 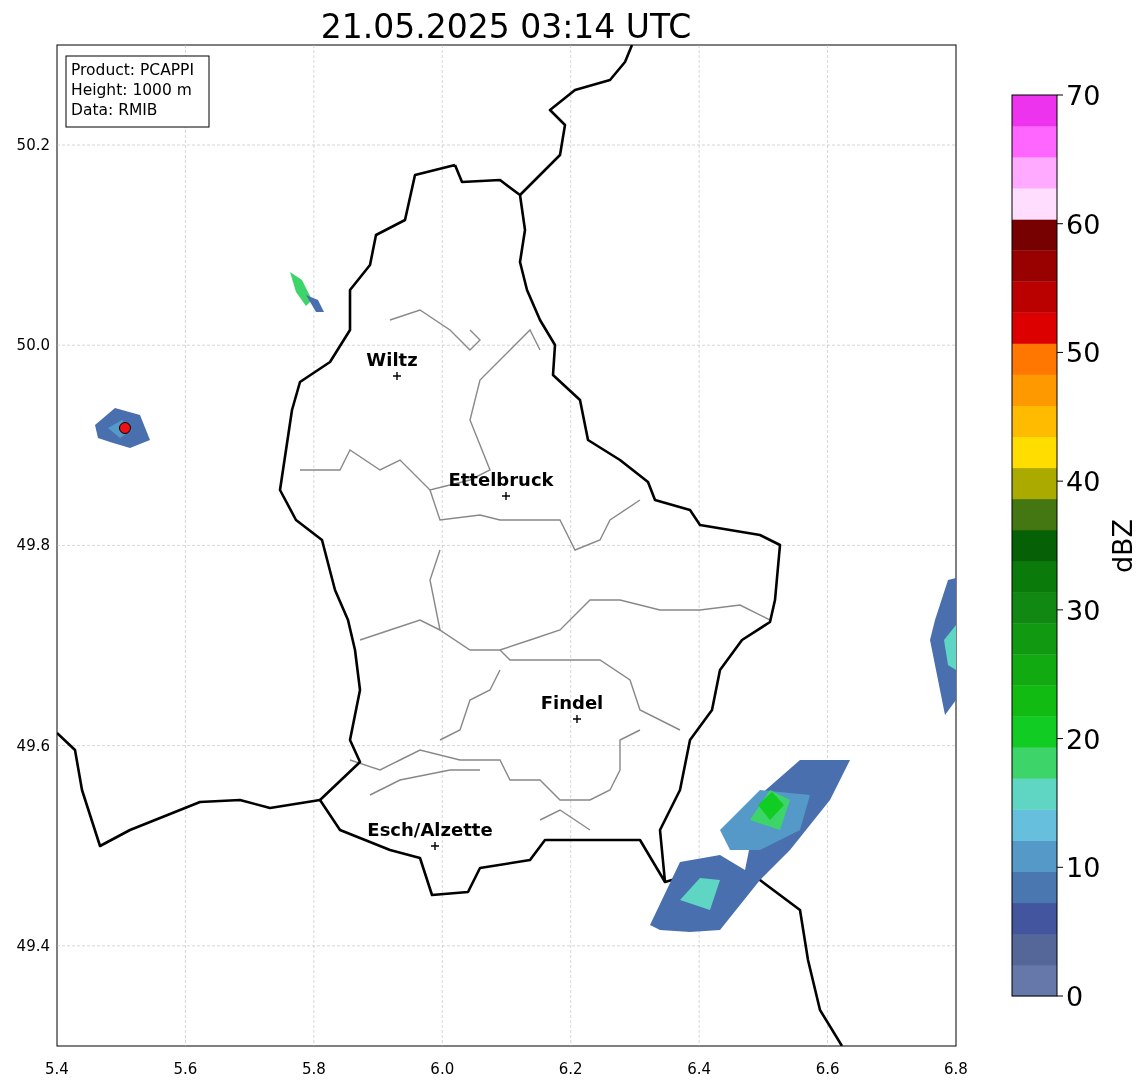 What do you see at coordinates (956, 1069) in the screenshot?
I see `axis-tick-label: 6.8` at bounding box center [956, 1069].